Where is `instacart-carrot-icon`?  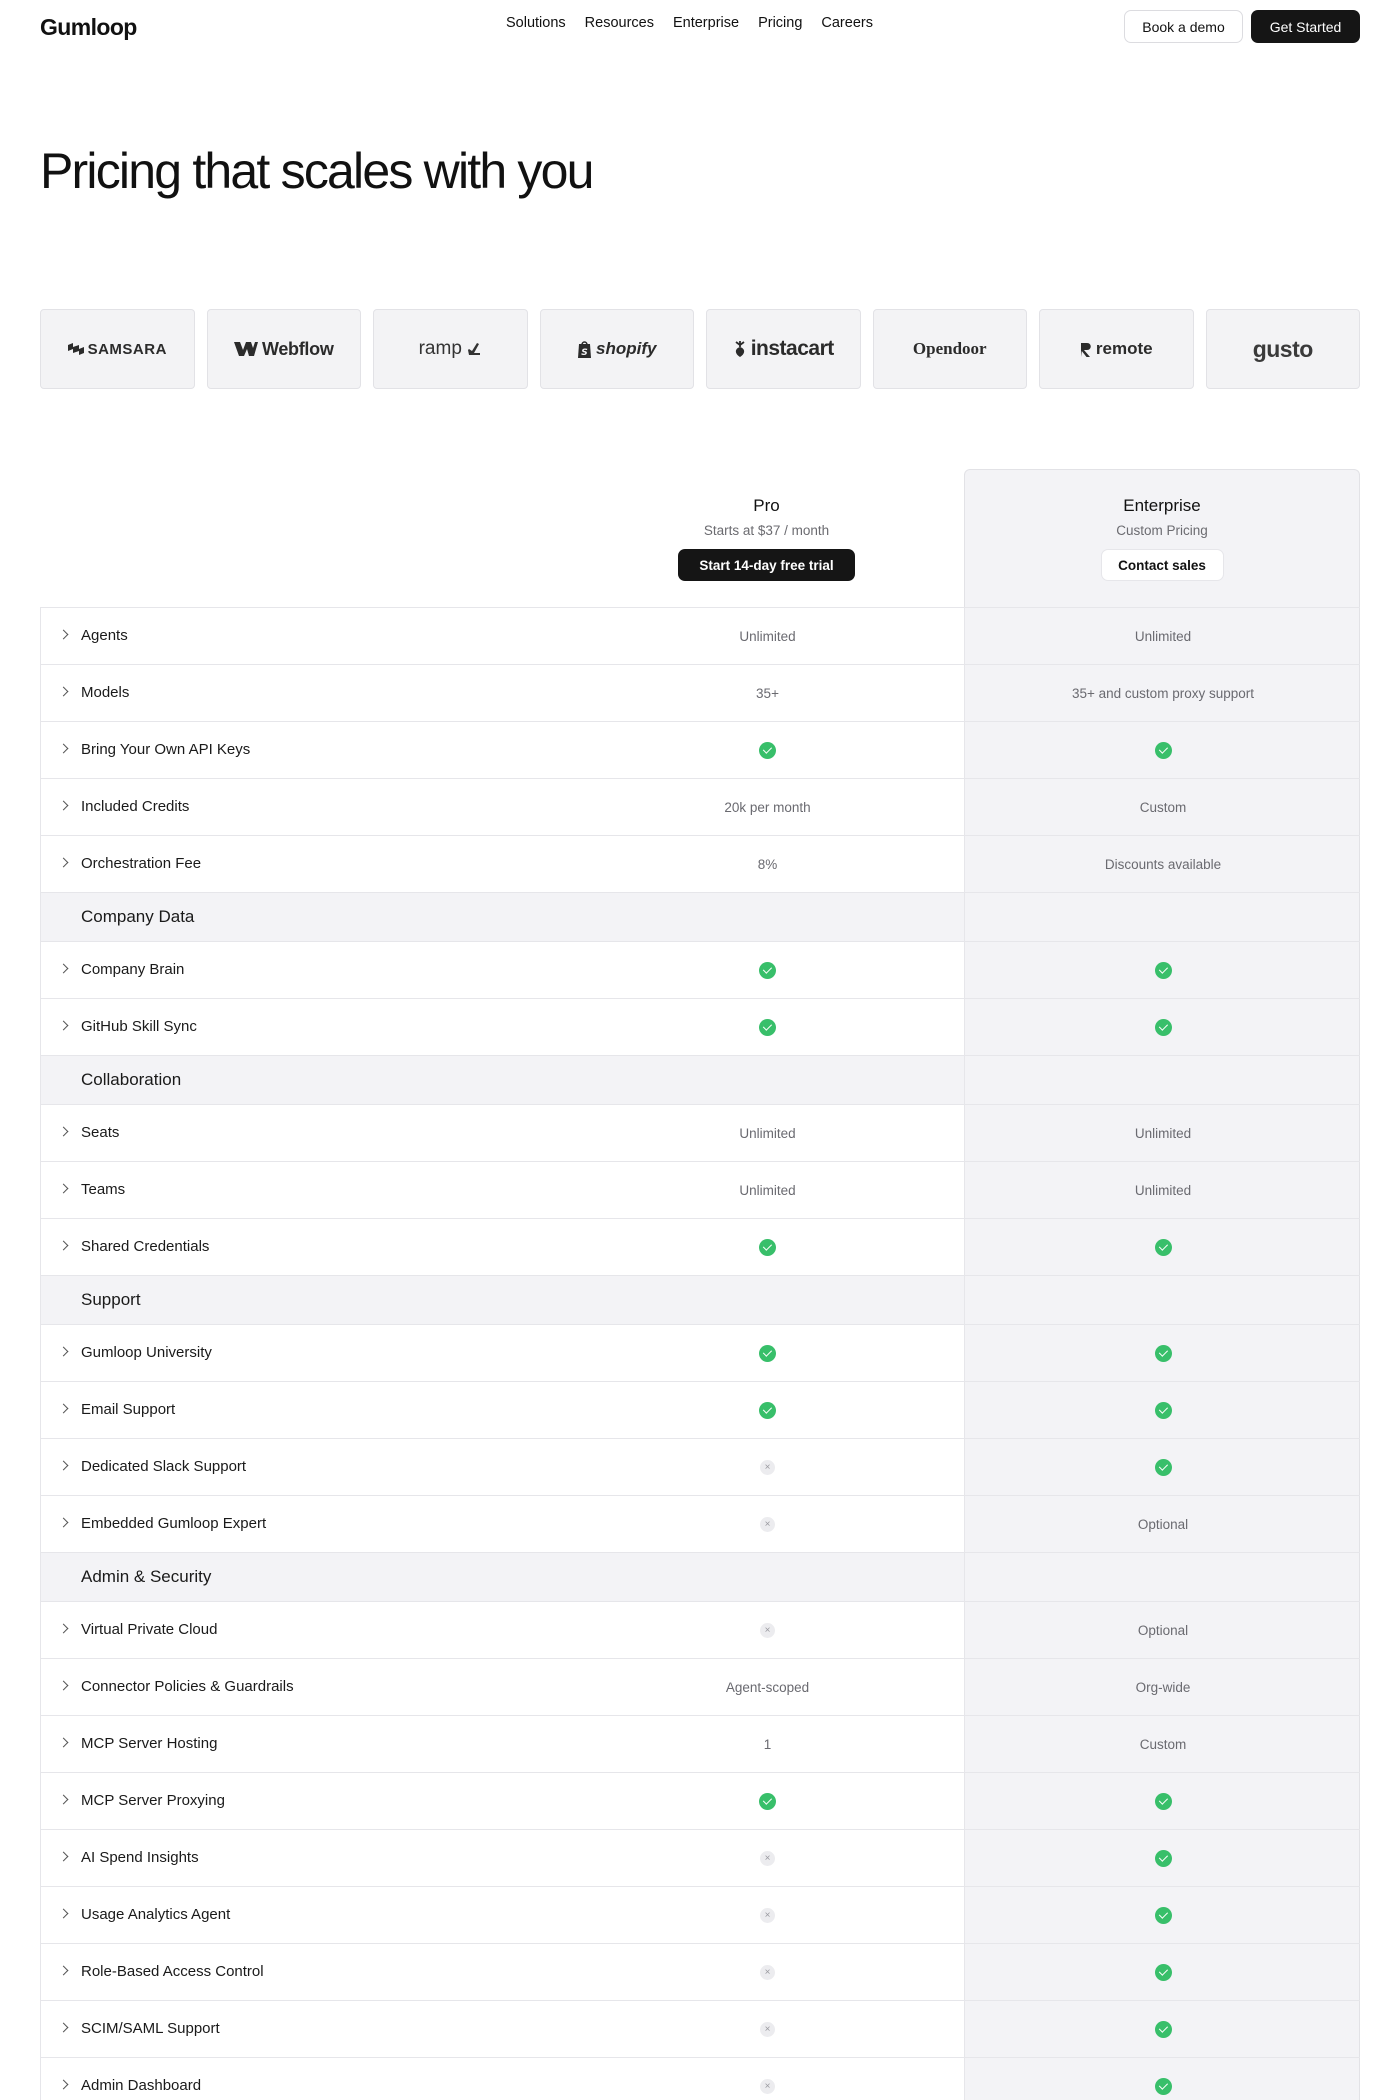 instacart-carrot-icon is located at coordinates (740, 349).